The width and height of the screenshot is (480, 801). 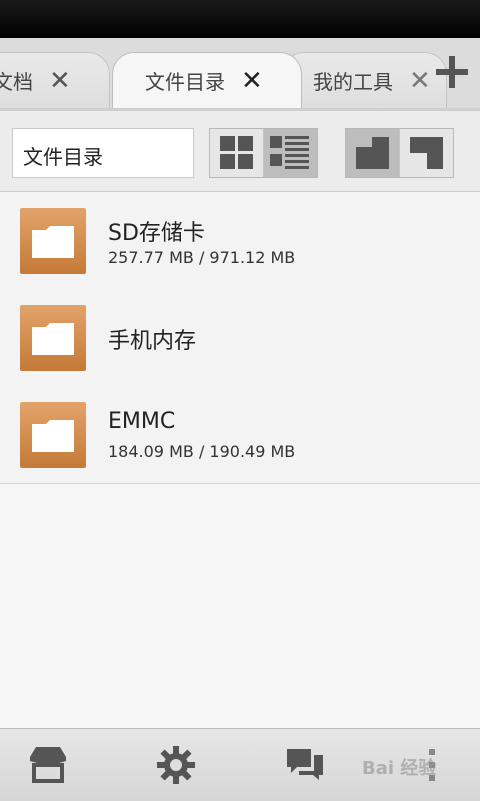 What do you see at coordinates (152, 341) in the screenshot?
I see `item-name: 手机内存` at bounding box center [152, 341].